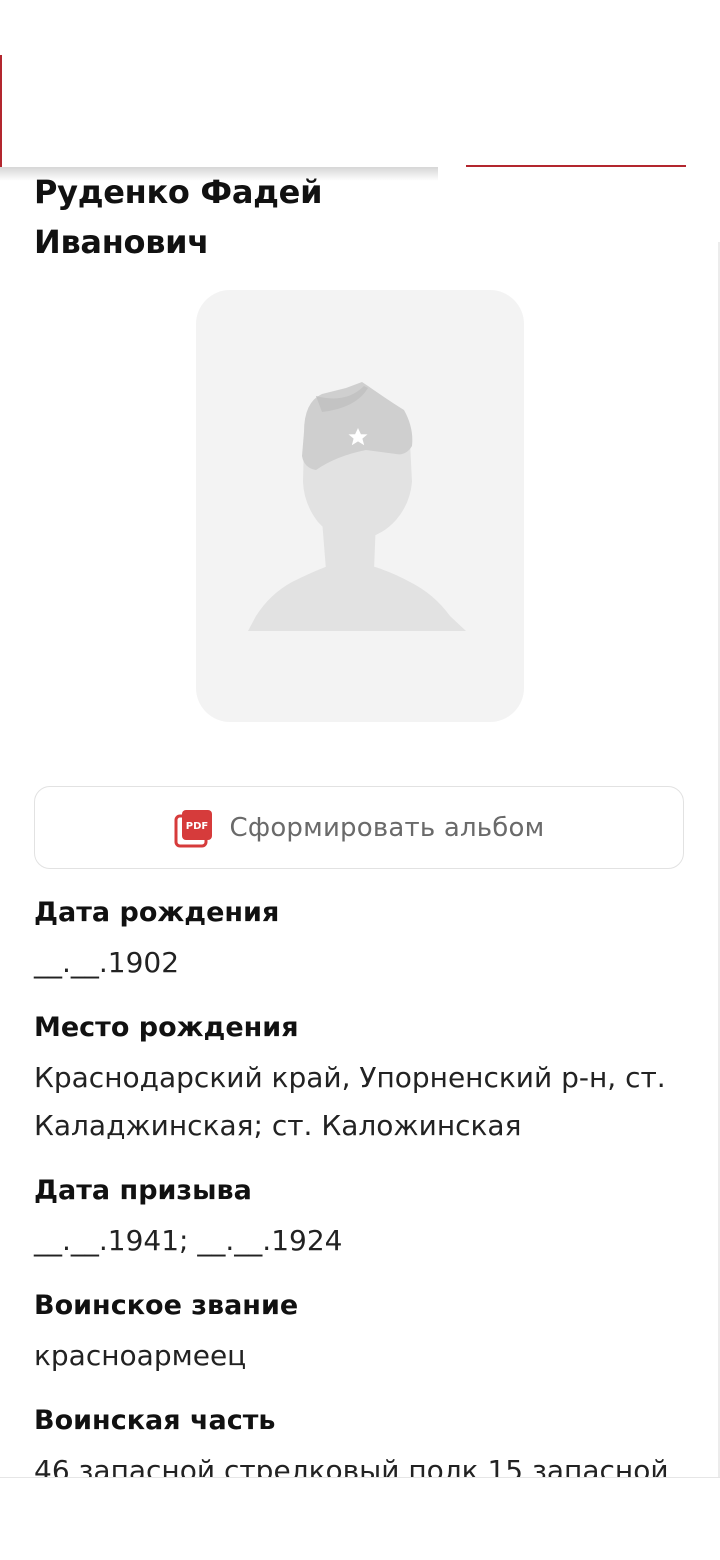  I want to click on svg-text: PDF, so click(196, 826).